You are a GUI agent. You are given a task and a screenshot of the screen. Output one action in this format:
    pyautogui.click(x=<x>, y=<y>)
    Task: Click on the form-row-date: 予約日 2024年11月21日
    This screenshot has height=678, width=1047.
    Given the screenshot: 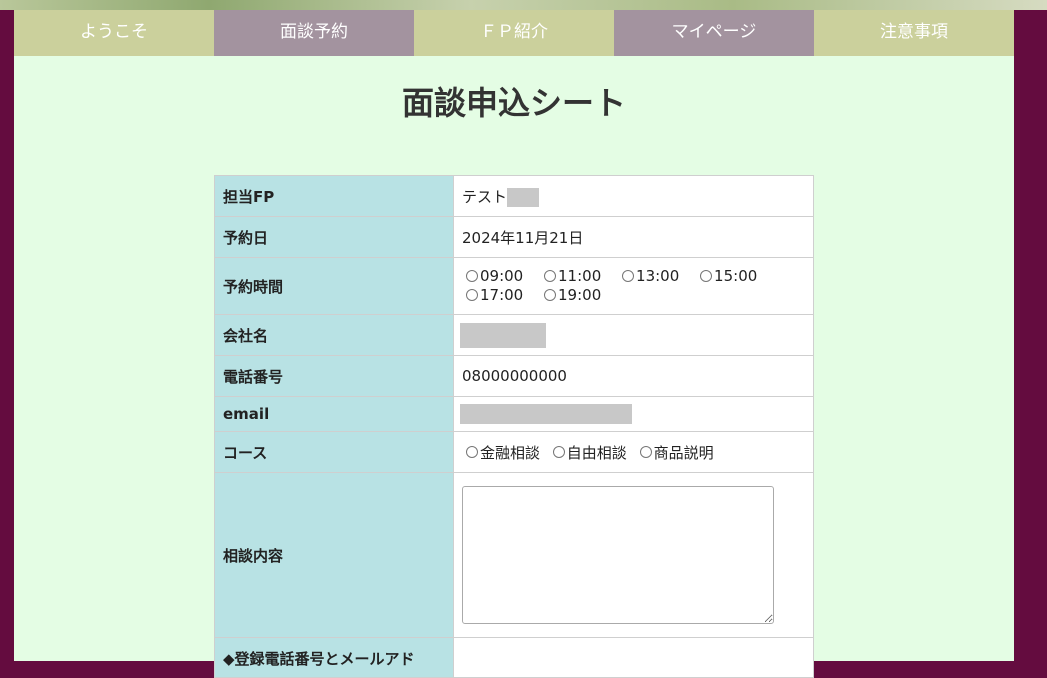 What is the action you would take?
    pyautogui.click(x=514, y=237)
    